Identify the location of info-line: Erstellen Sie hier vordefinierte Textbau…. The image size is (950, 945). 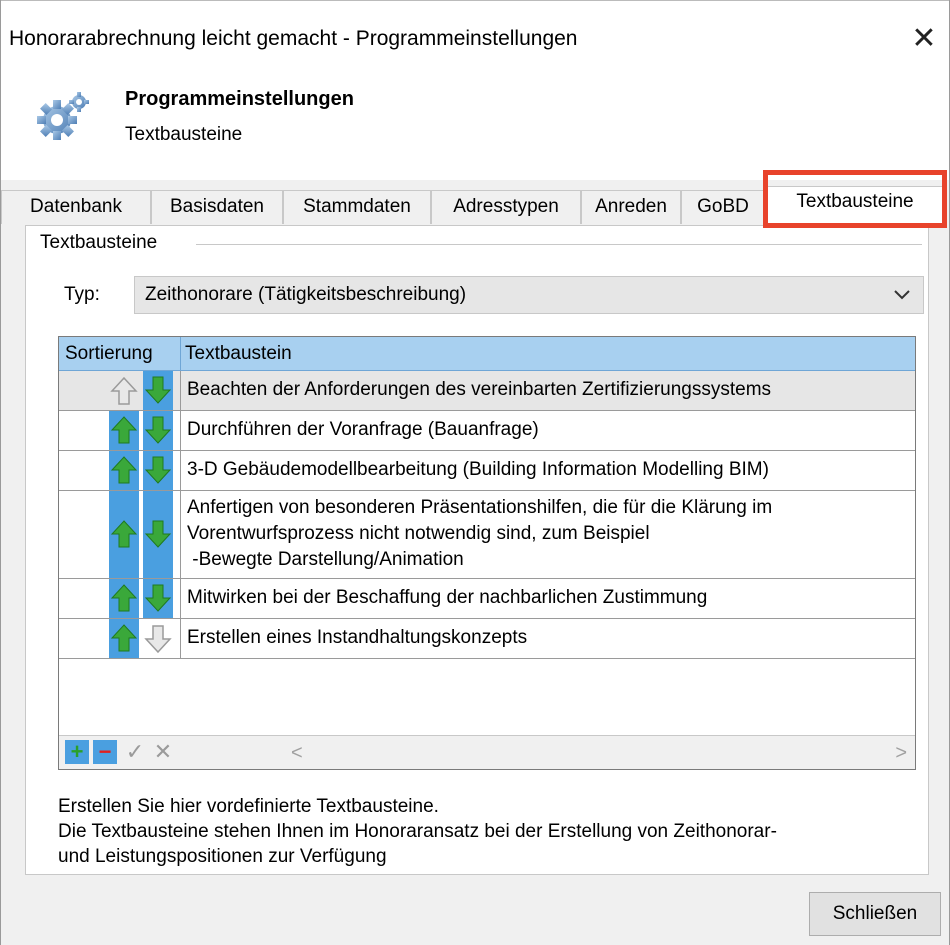
(248, 806).